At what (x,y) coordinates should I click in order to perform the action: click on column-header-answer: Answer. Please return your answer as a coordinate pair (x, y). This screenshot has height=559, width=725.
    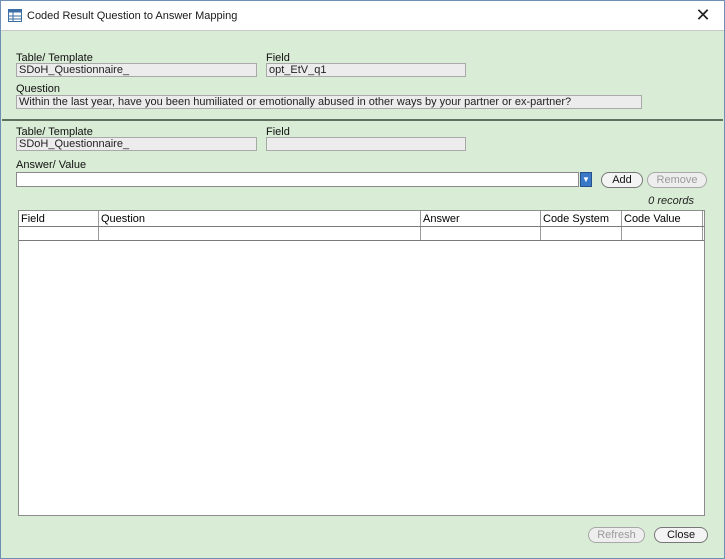
    Looking at the image, I should click on (481, 218).